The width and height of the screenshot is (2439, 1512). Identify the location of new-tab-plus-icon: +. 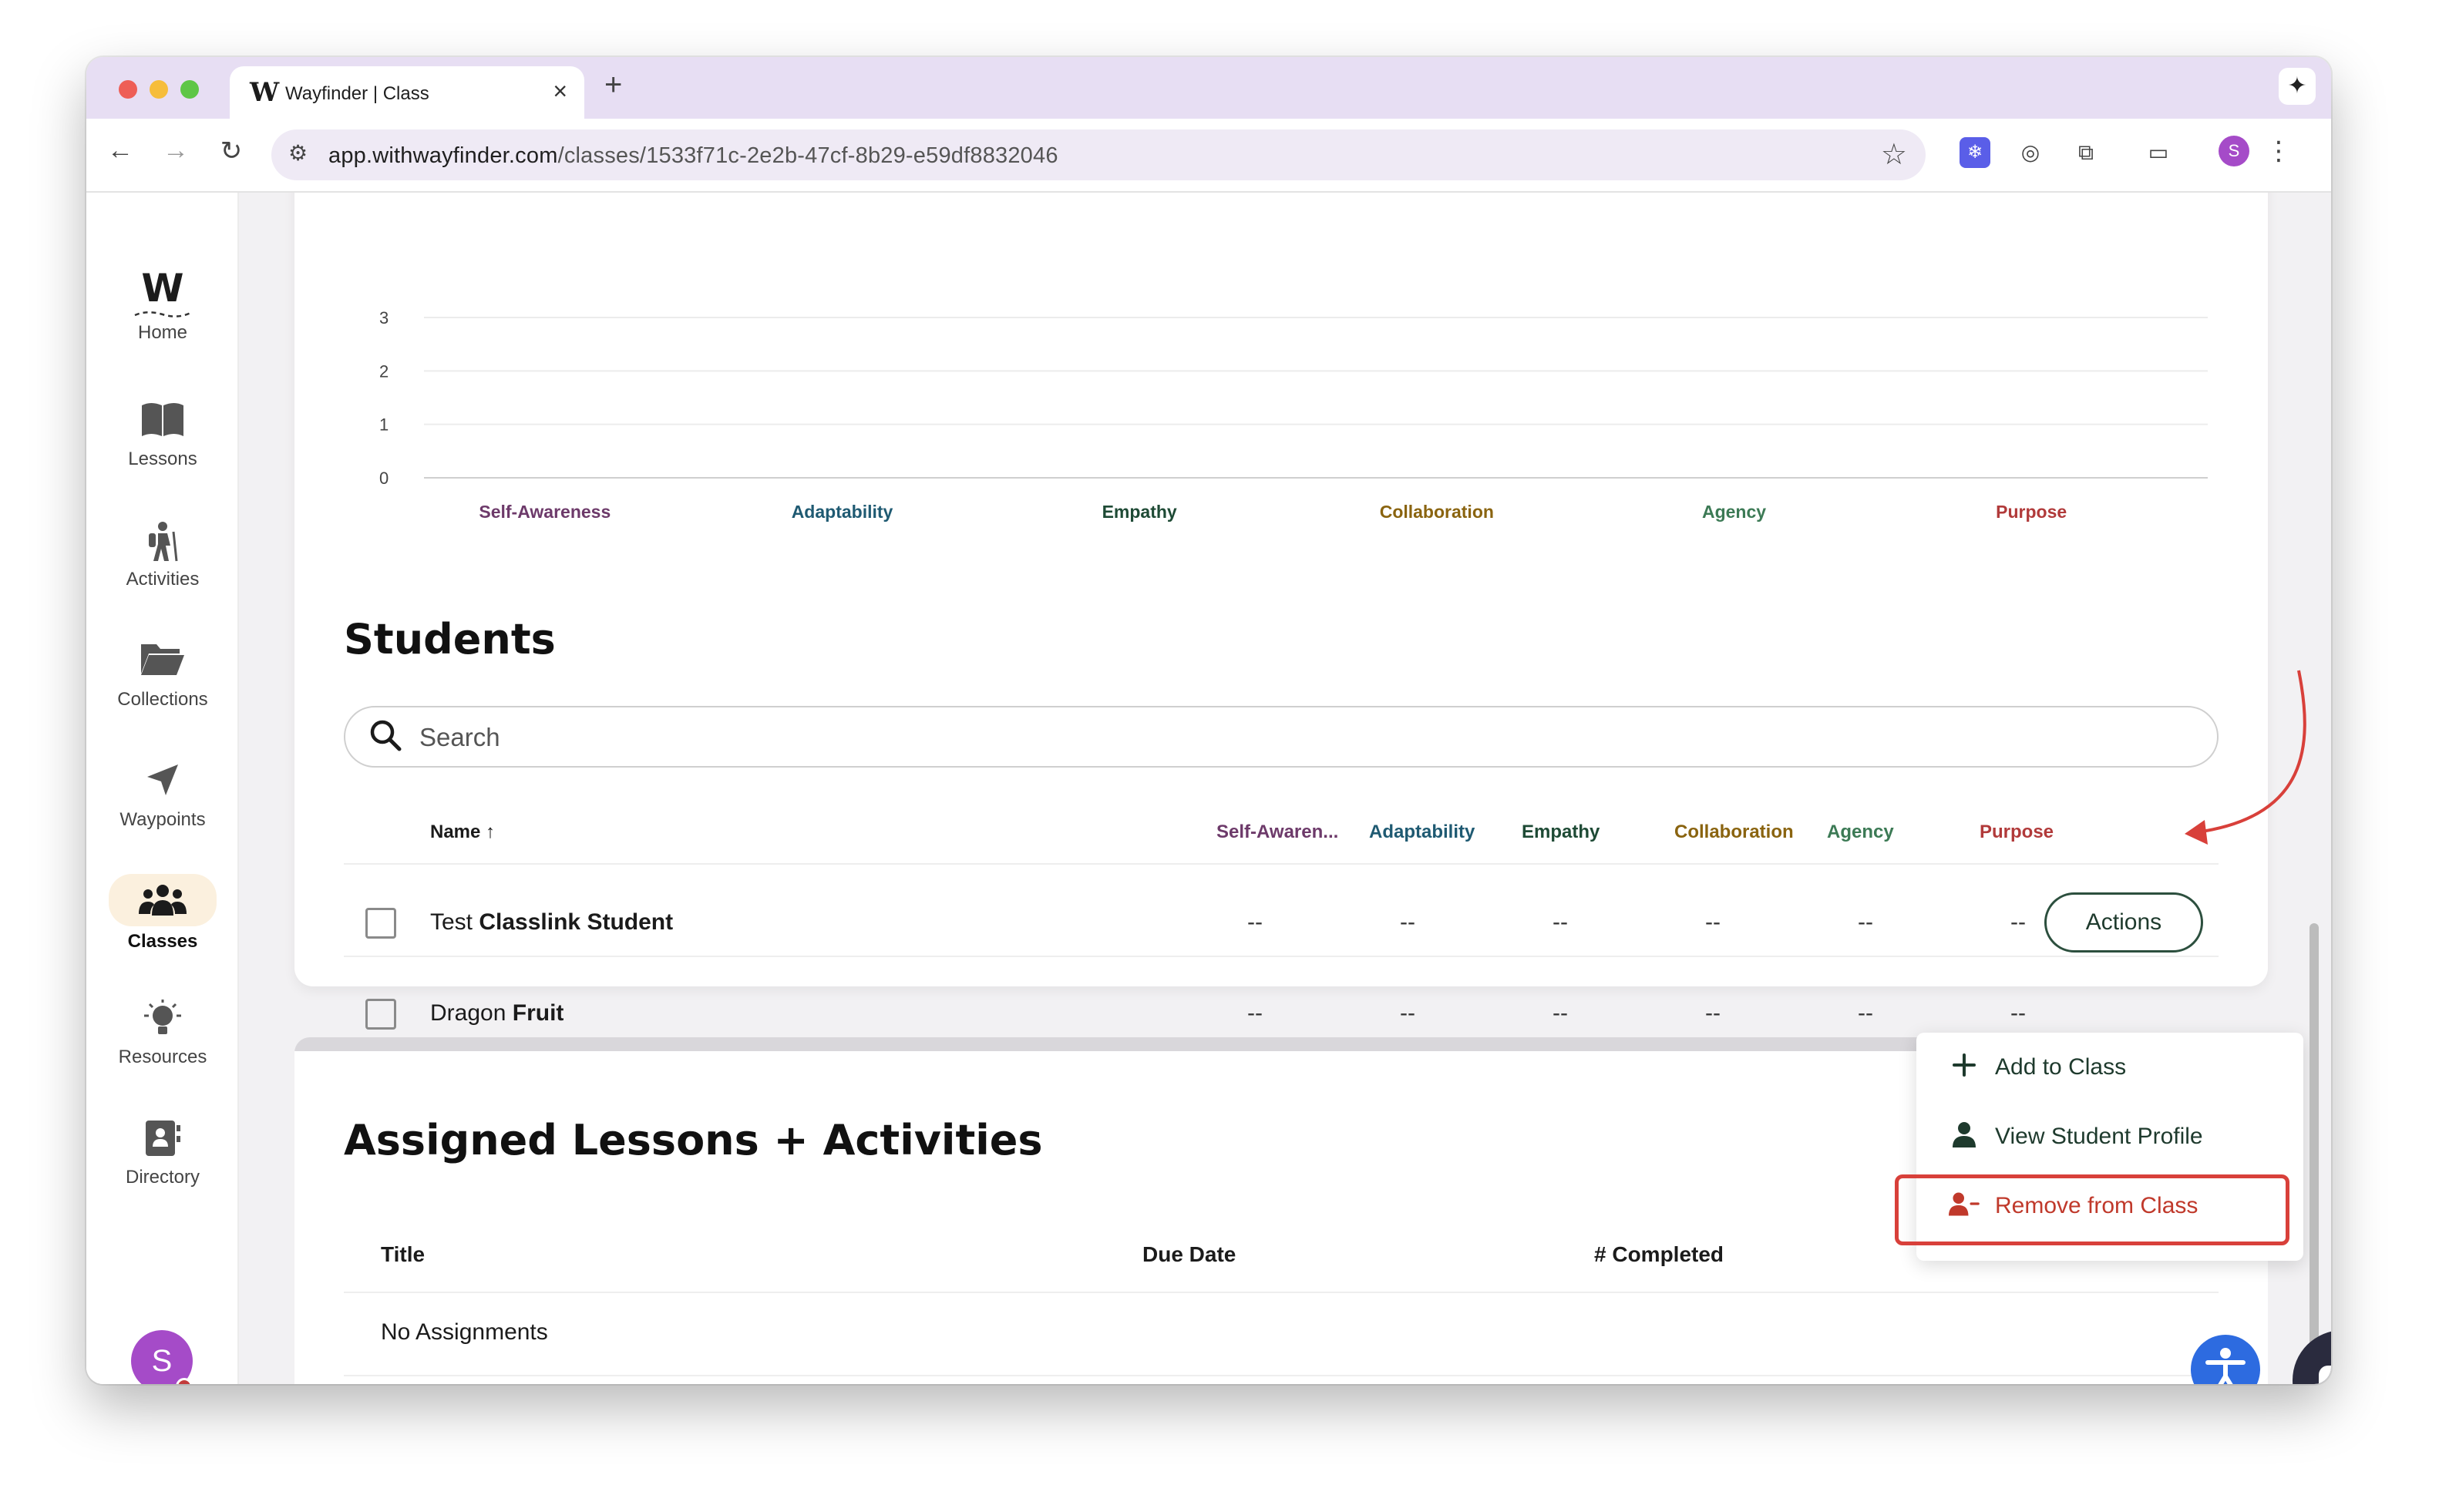
(613, 85).